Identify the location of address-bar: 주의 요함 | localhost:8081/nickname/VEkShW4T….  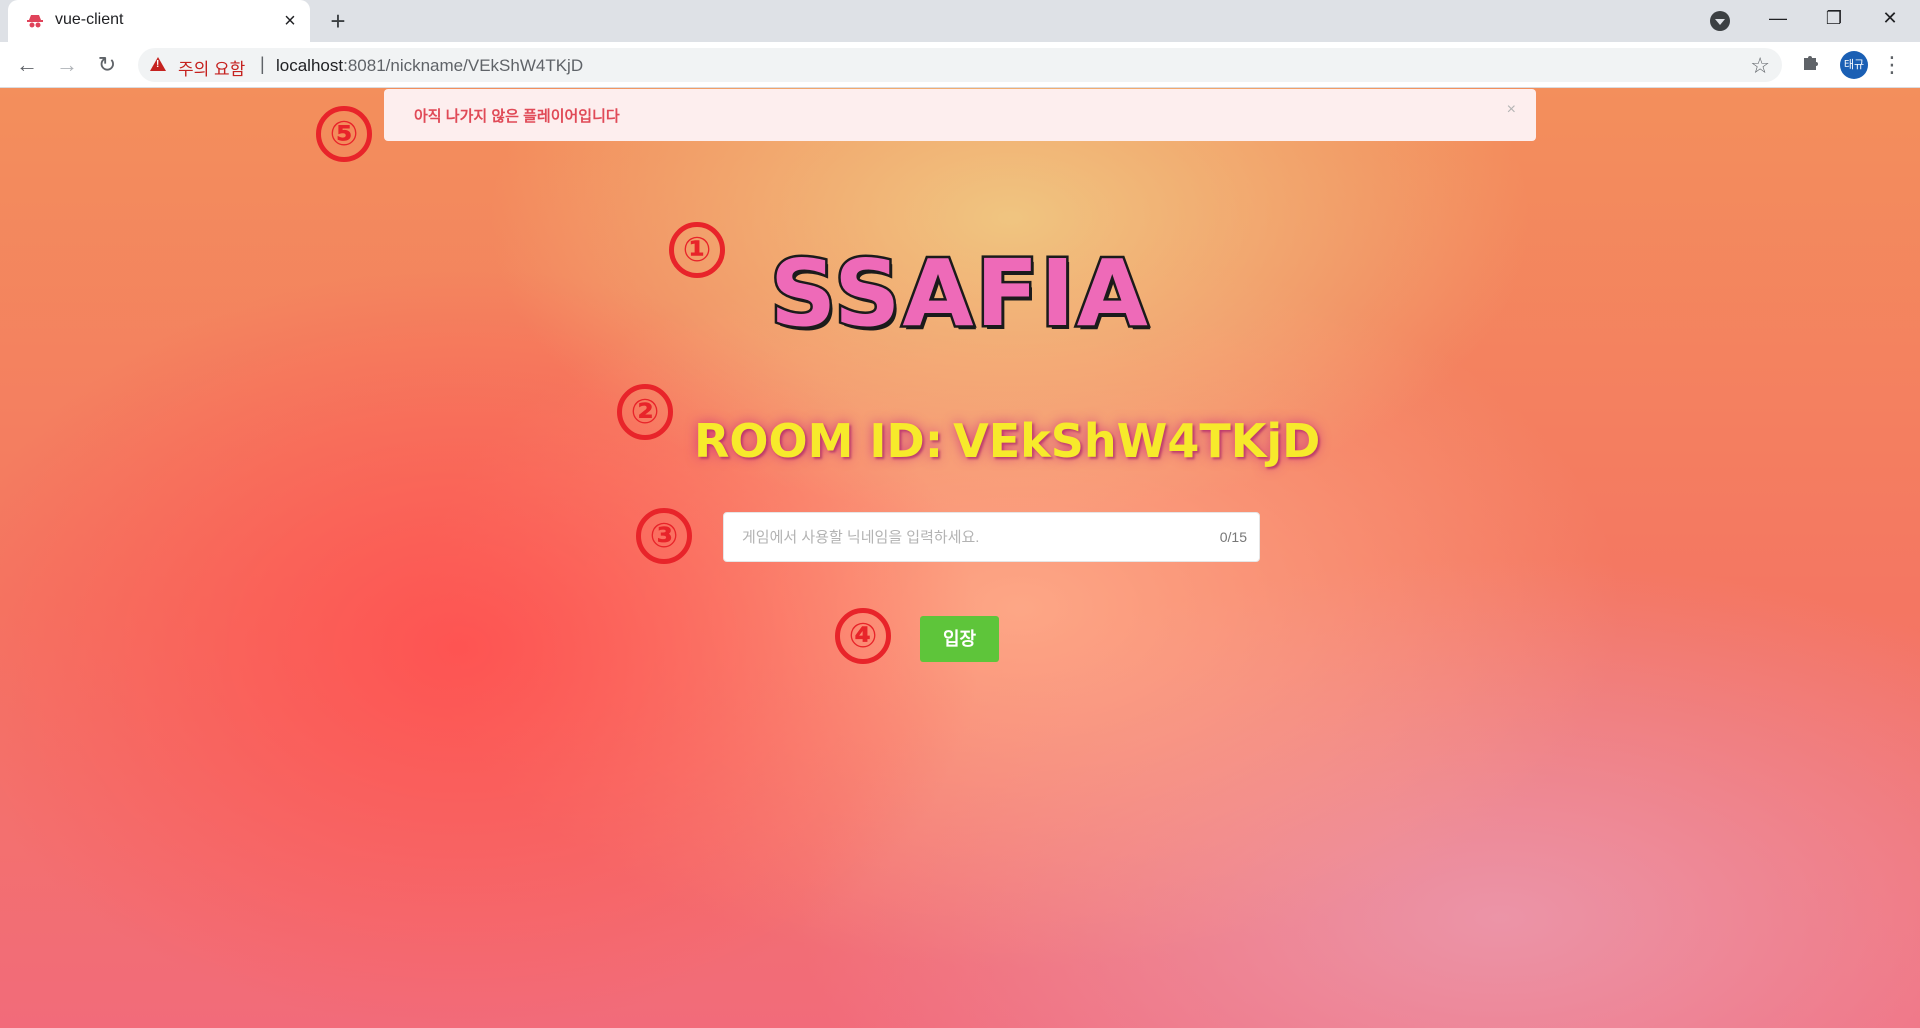
(960, 65).